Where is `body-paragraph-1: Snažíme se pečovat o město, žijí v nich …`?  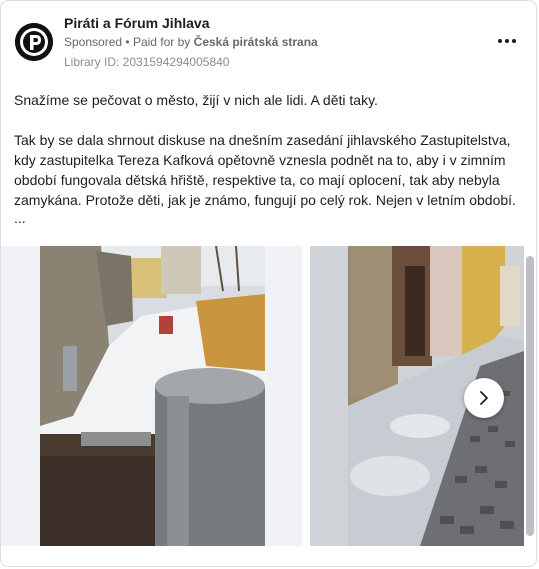 body-paragraph-1: Snažíme se pečovat o město, žijí v nich … is located at coordinates (196, 100).